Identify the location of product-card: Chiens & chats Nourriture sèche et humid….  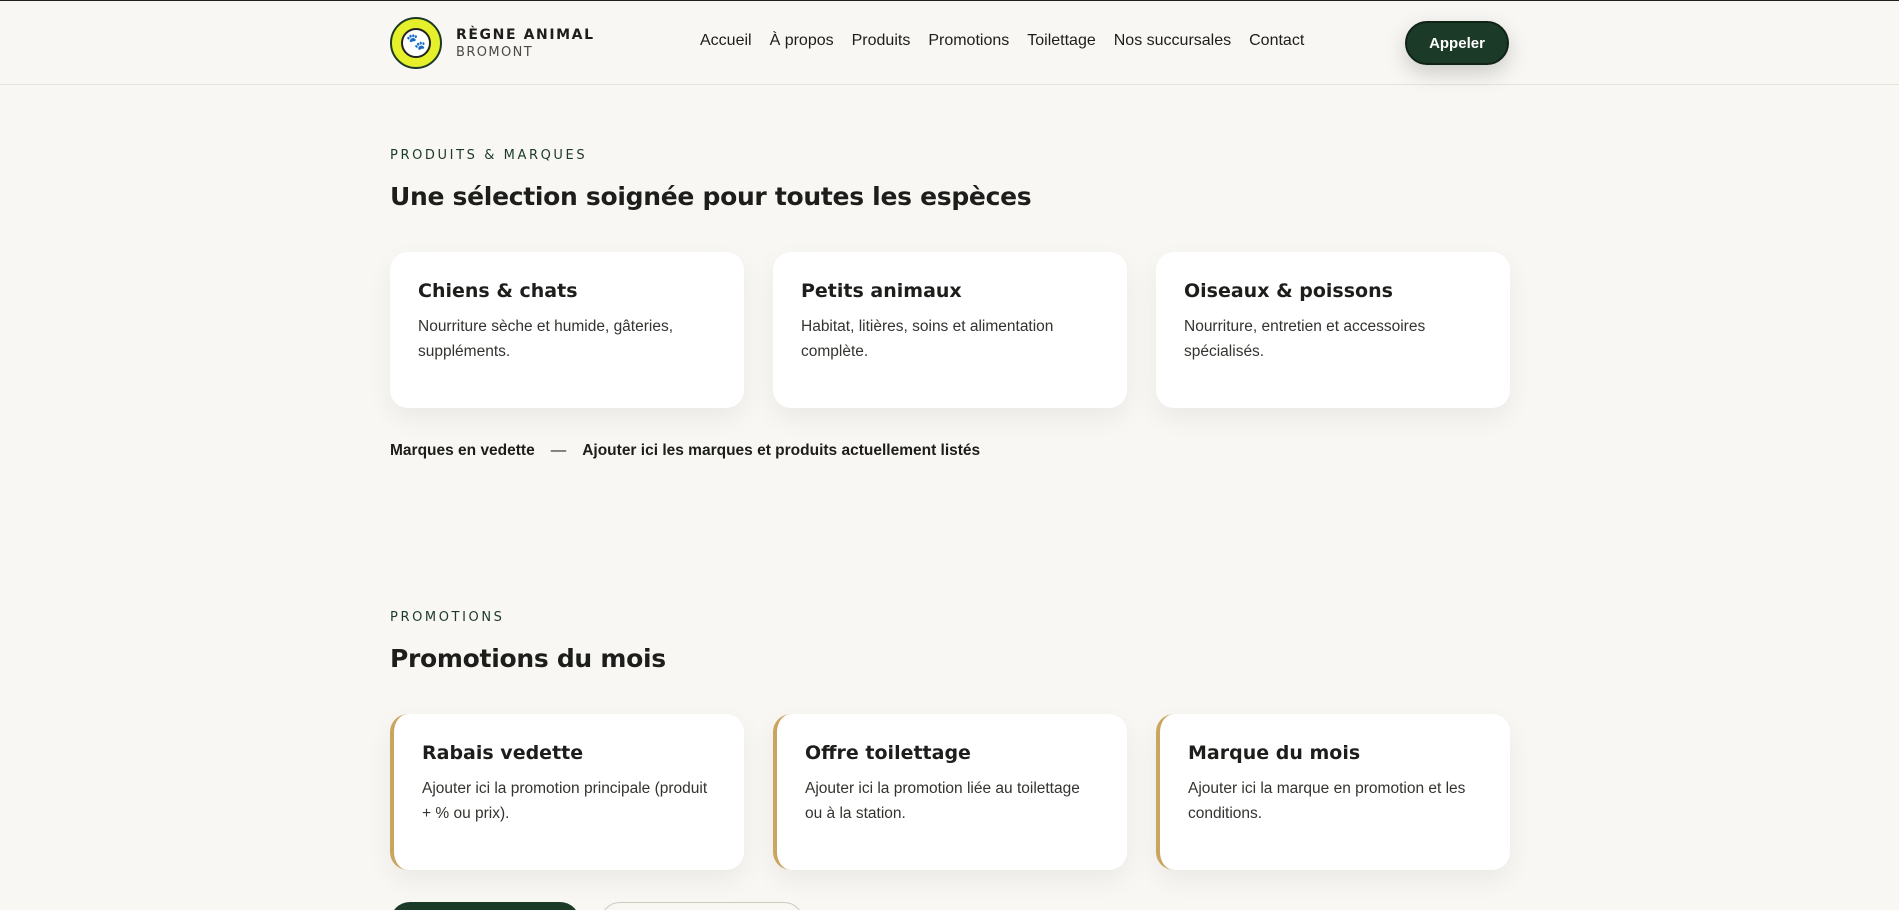
(567, 330).